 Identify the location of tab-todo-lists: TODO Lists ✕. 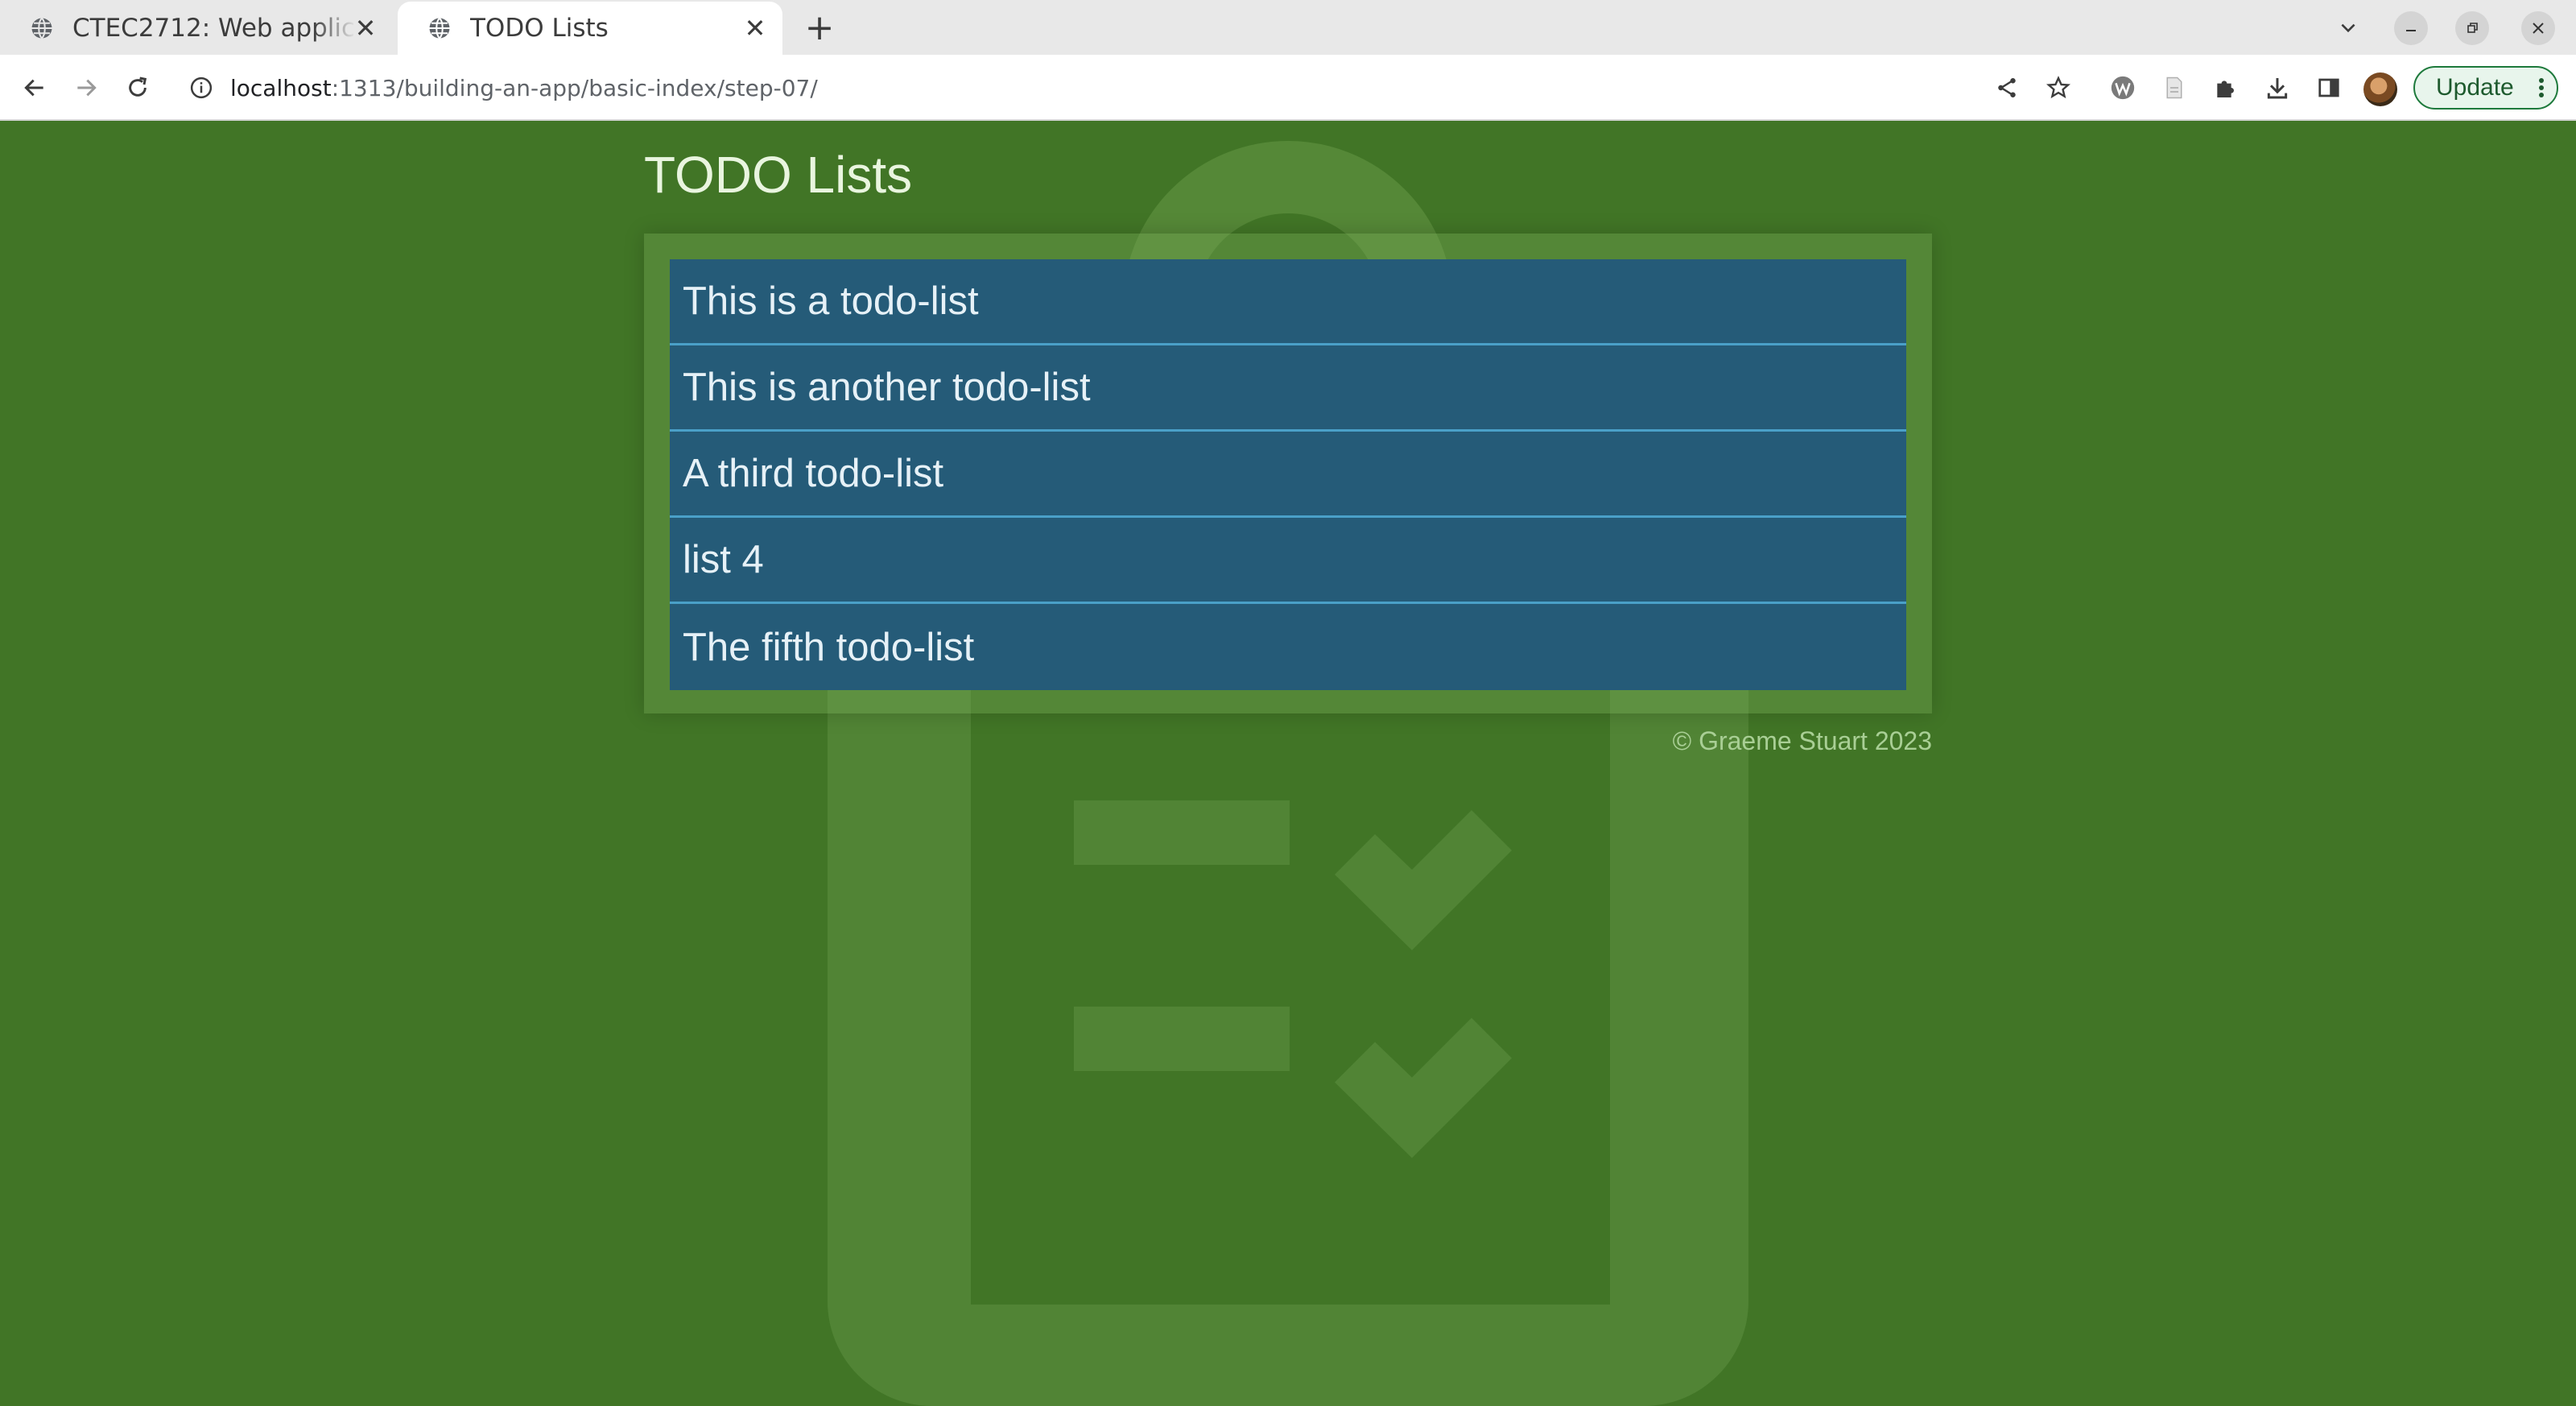
(590, 29).